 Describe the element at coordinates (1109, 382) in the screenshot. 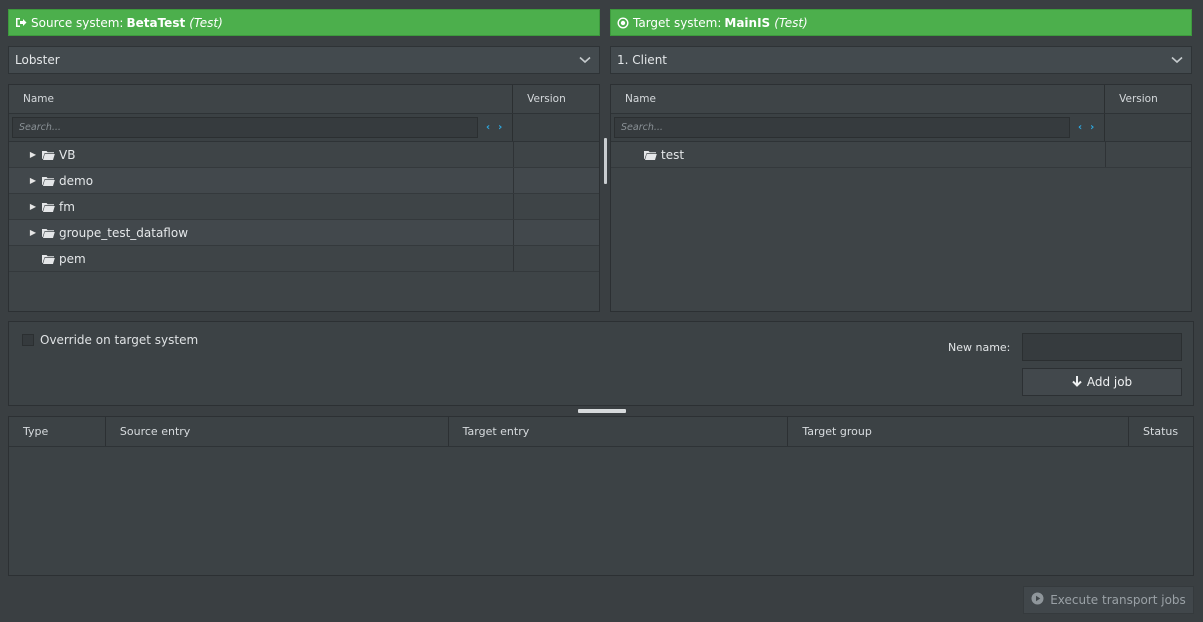

I see `add-job-label: Add job` at that location.